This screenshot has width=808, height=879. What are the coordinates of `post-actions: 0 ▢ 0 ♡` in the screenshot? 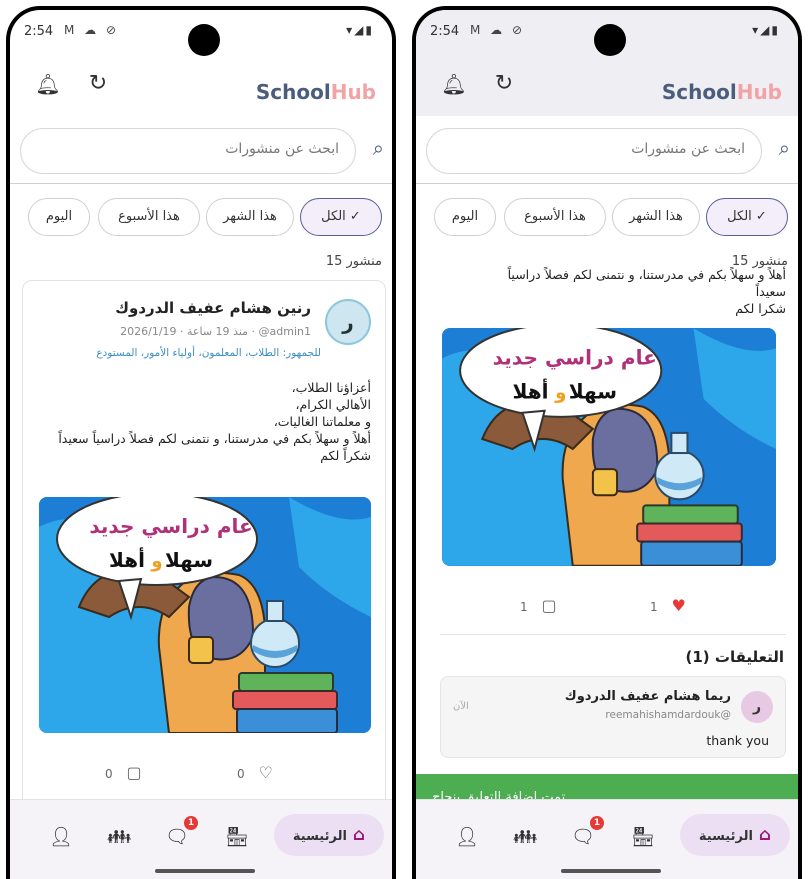 It's located at (204, 774).